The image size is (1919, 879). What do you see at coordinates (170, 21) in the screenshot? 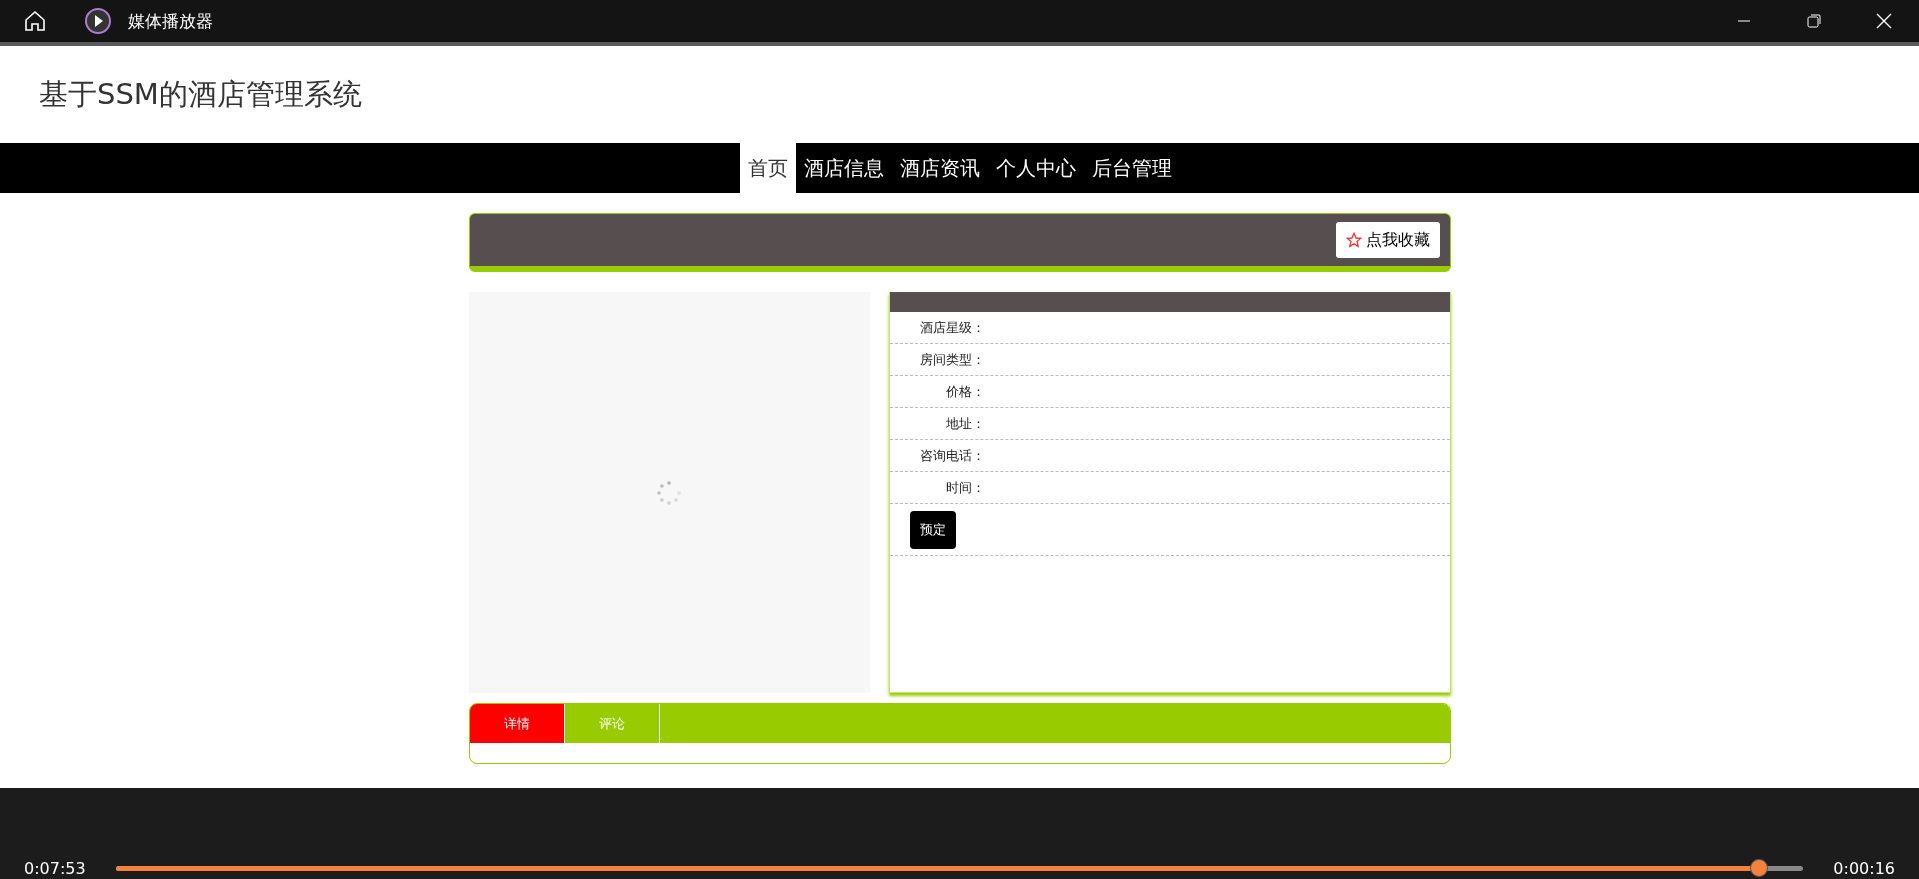
I see `window-title: 媒体播放器` at bounding box center [170, 21].